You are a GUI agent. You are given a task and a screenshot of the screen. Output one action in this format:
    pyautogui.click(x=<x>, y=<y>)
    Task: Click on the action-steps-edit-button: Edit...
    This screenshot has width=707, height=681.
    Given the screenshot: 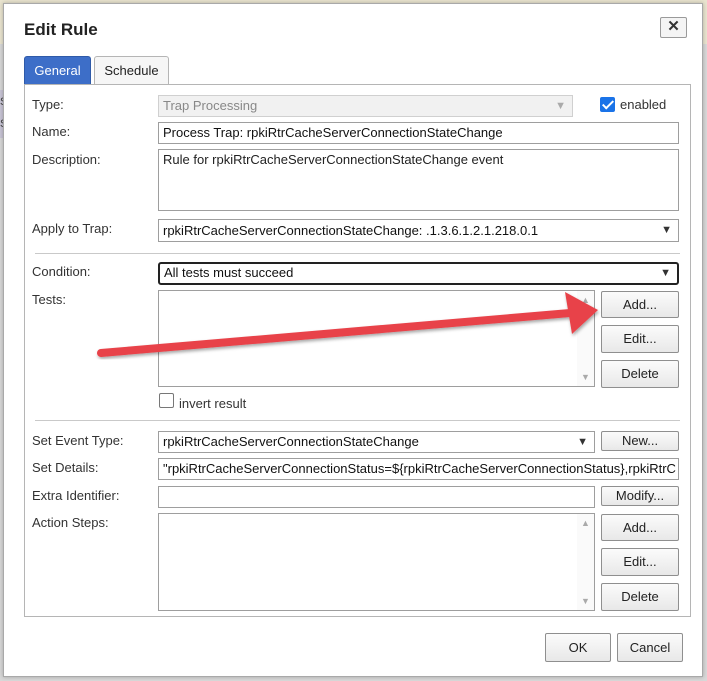 What is the action you would take?
    pyautogui.click(x=640, y=562)
    